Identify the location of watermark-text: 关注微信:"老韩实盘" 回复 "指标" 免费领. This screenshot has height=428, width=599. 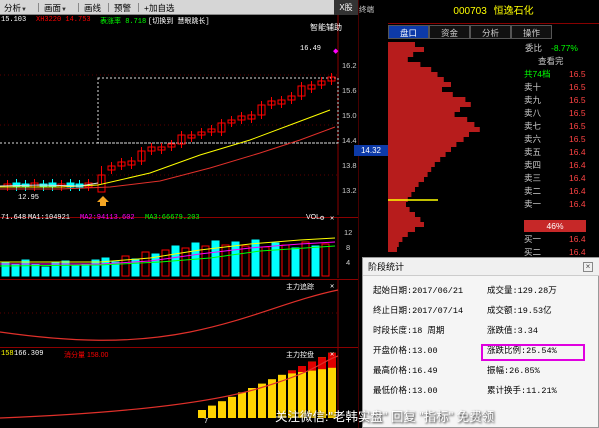
(385, 417).